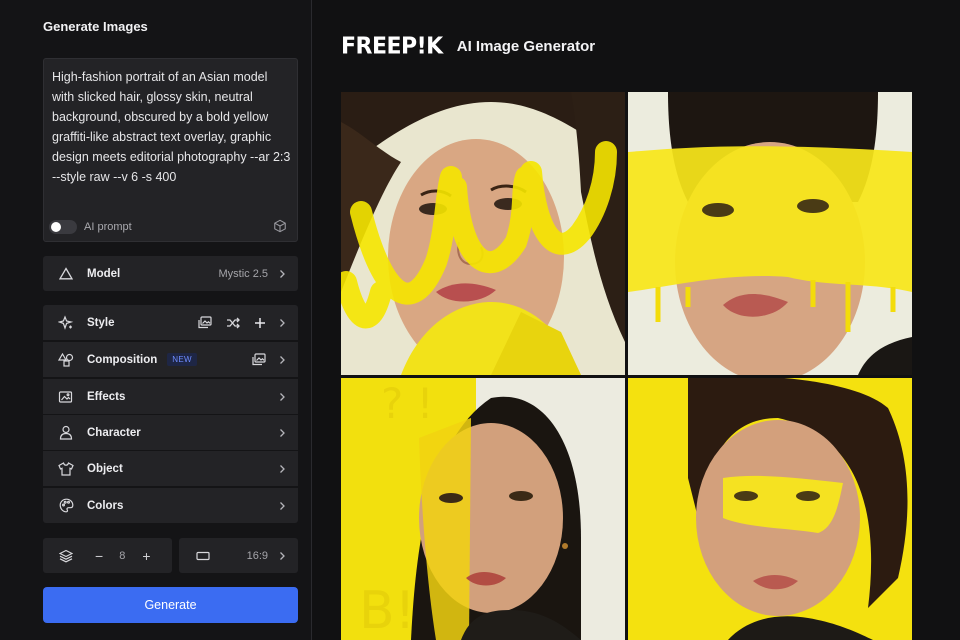 The width and height of the screenshot is (960, 640). I want to click on ai-prompt-label: AI prompt, so click(108, 227).